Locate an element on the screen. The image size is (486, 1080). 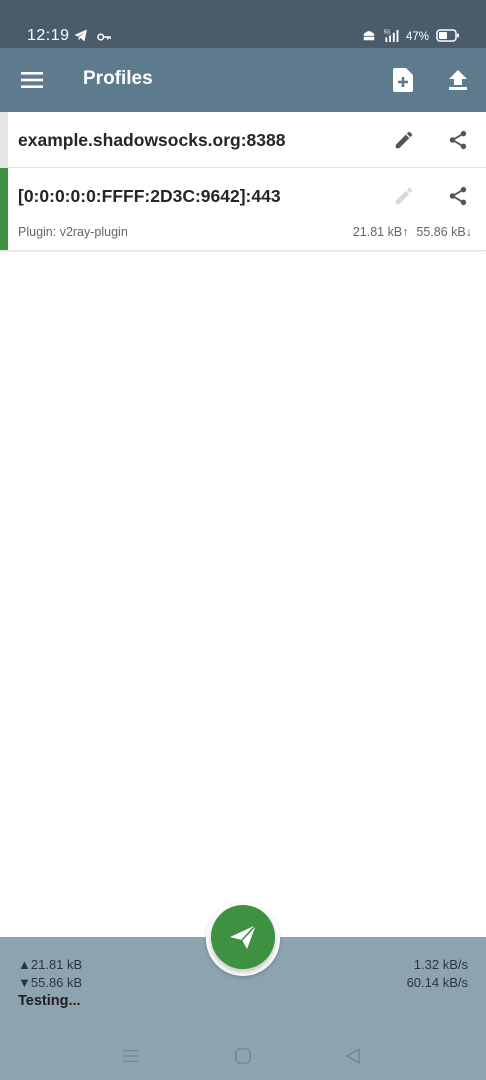
battery-percent: 47% is located at coordinates (417, 36).